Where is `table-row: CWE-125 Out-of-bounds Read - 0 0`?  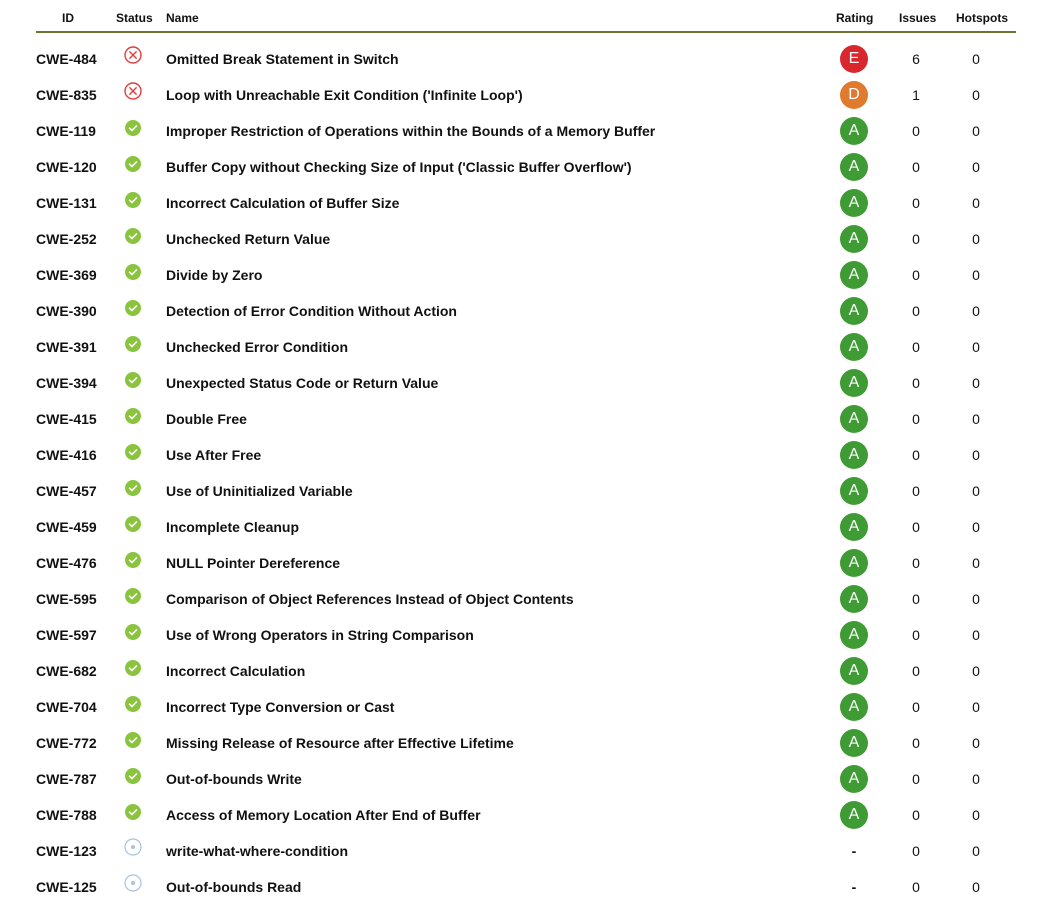 table-row: CWE-125 Out-of-bounds Read - 0 0 is located at coordinates (526, 887).